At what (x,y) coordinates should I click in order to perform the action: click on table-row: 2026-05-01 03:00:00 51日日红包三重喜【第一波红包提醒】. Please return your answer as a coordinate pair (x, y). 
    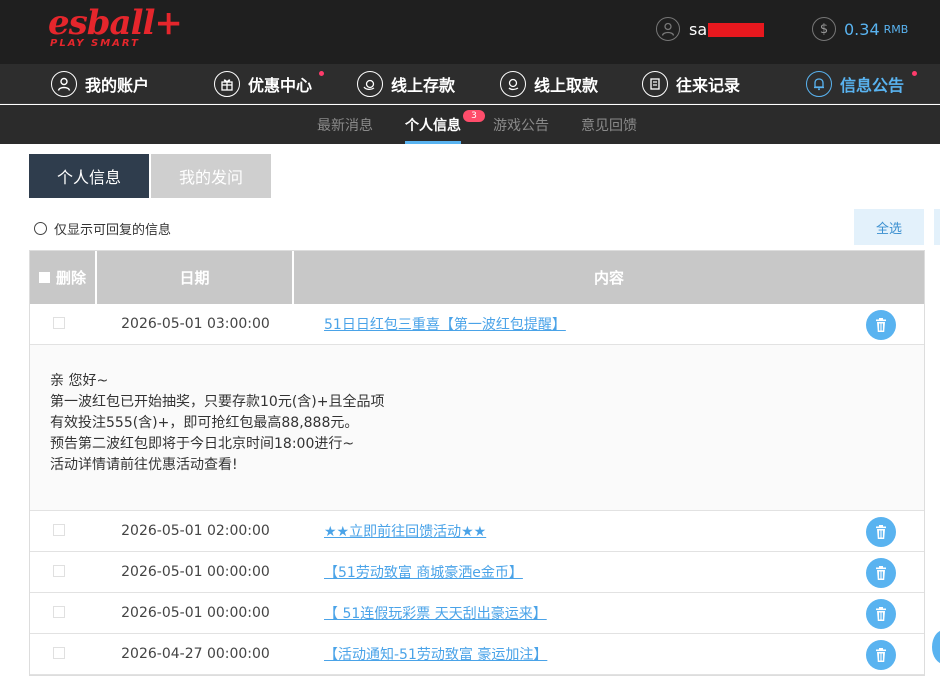
    Looking at the image, I should click on (477, 324).